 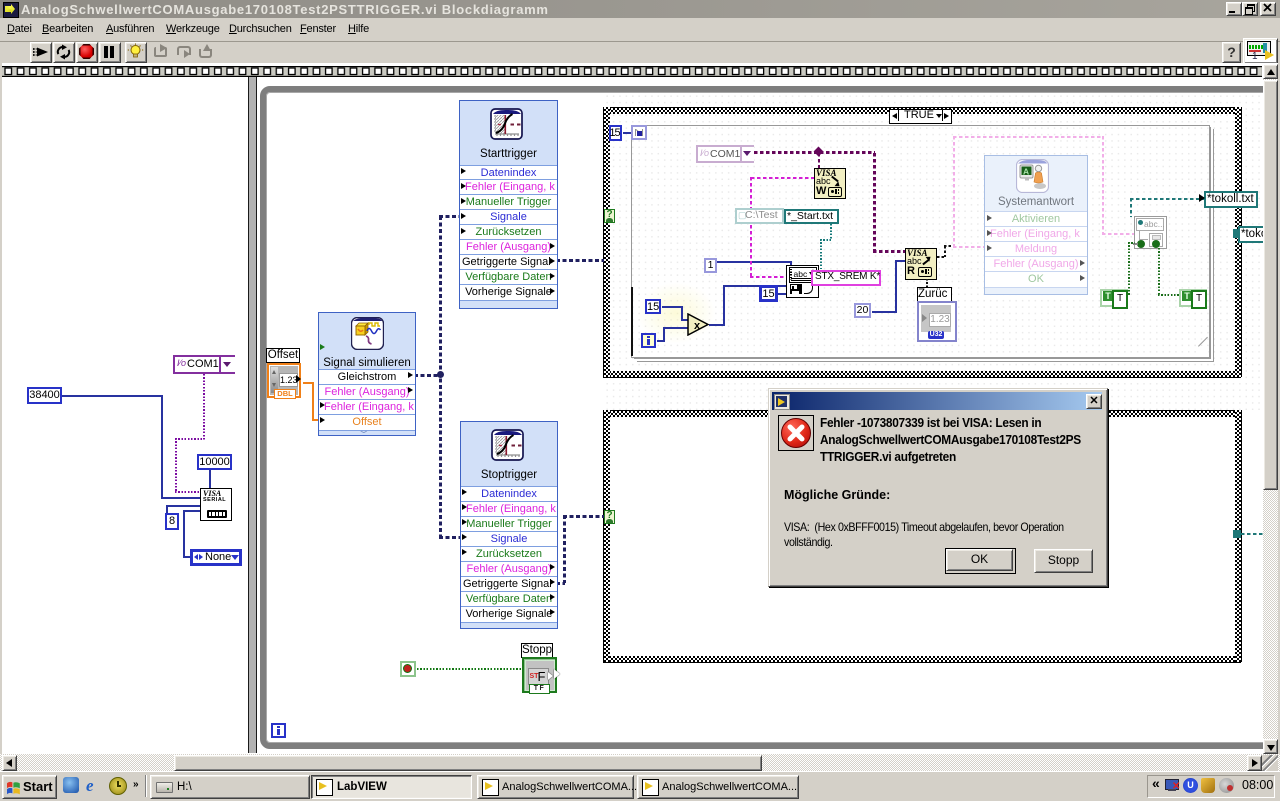 What do you see at coordinates (1026, 172) in the screenshot?
I see `svg-text: A` at bounding box center [1026, 172].